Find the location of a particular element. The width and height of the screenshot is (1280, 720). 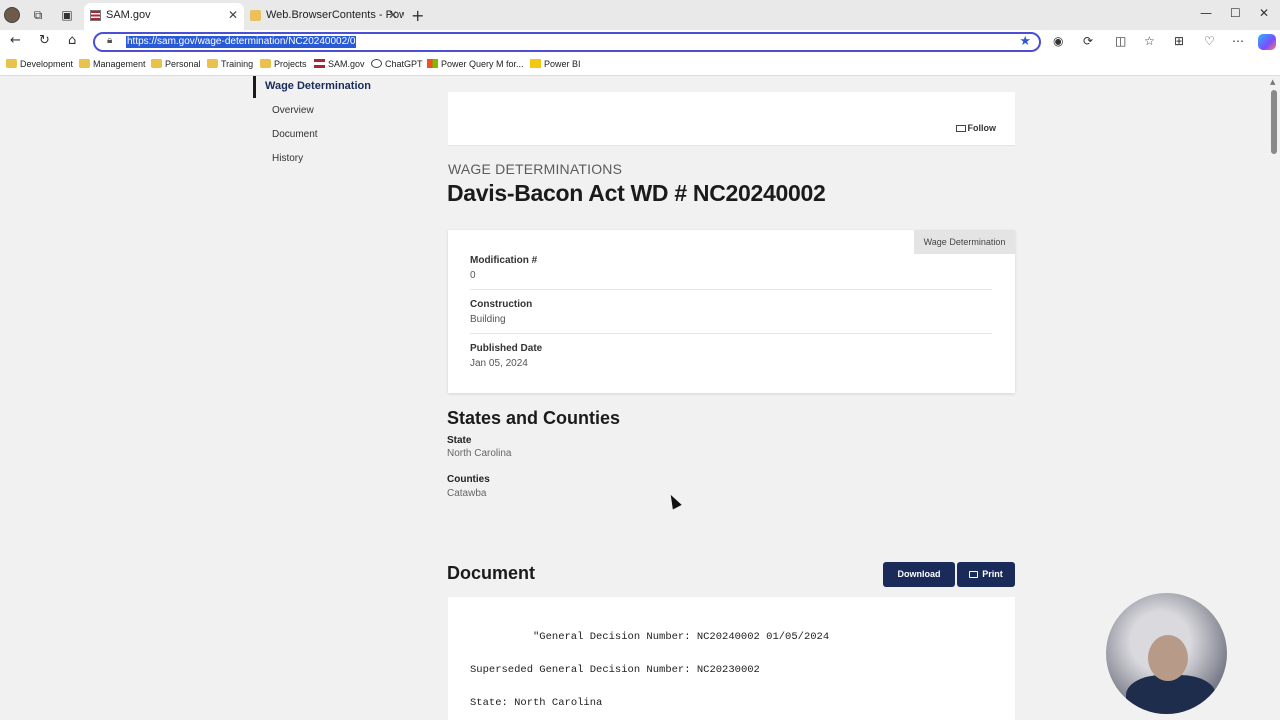

new-tab-icon: + is located at coordinates (417, 15).